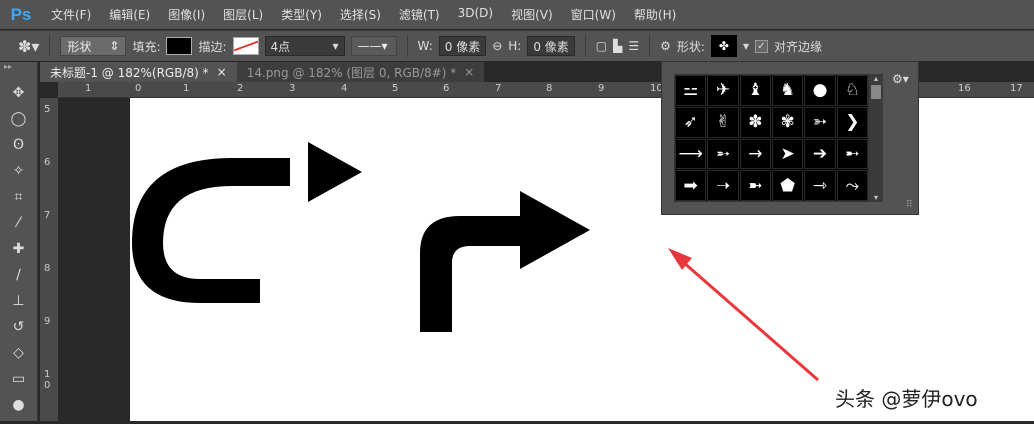 This screenshot has height=424, width=1034. Describe the element at coordinates (788, 122) in the screenshot. I see `paw-print-2-icon: ✾` at that location.